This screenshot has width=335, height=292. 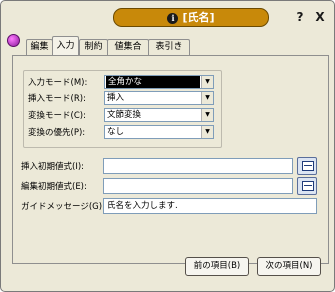 What do you see at coordinates (54, 187) in the screenshot?
I see `edit-initial-label: 編集初期値式(E):` at bounding box center [54, 187].